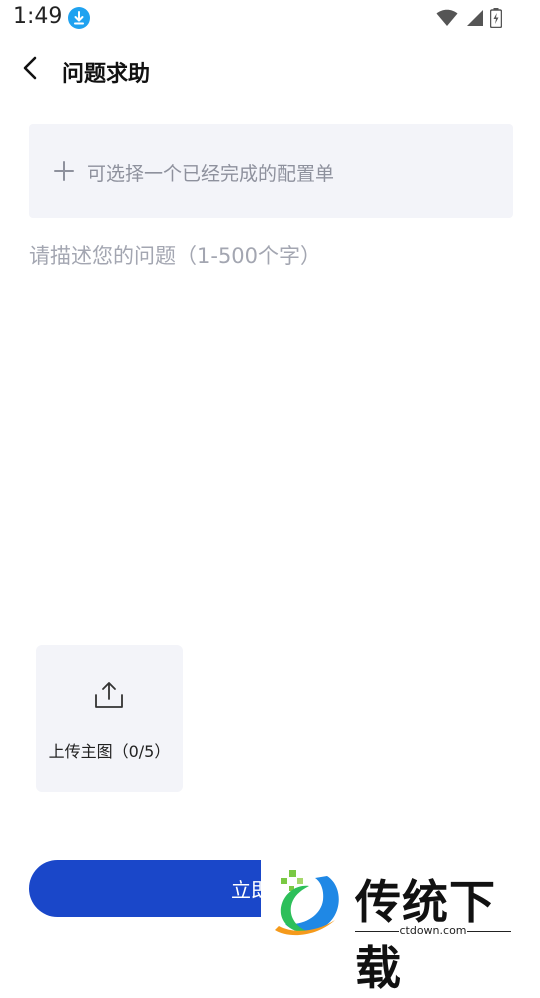 Image resolution: width=540 pixels, height=998 pixels. Describe the element at coordinates (447, 20) in the screenshot. I see `wifi-icon` at that location.